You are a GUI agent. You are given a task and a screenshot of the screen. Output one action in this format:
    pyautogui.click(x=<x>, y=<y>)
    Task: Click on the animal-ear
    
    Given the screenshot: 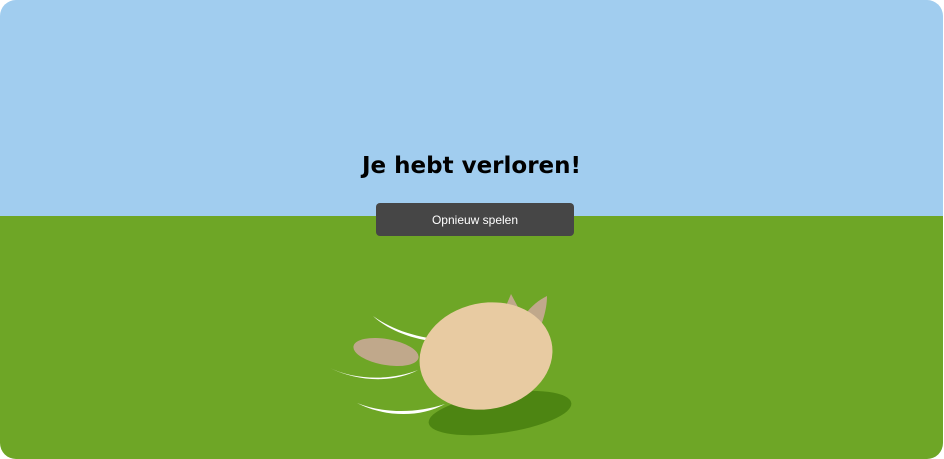 What is the action you would take?
    pyautogui.click(x=386, y=352)
    